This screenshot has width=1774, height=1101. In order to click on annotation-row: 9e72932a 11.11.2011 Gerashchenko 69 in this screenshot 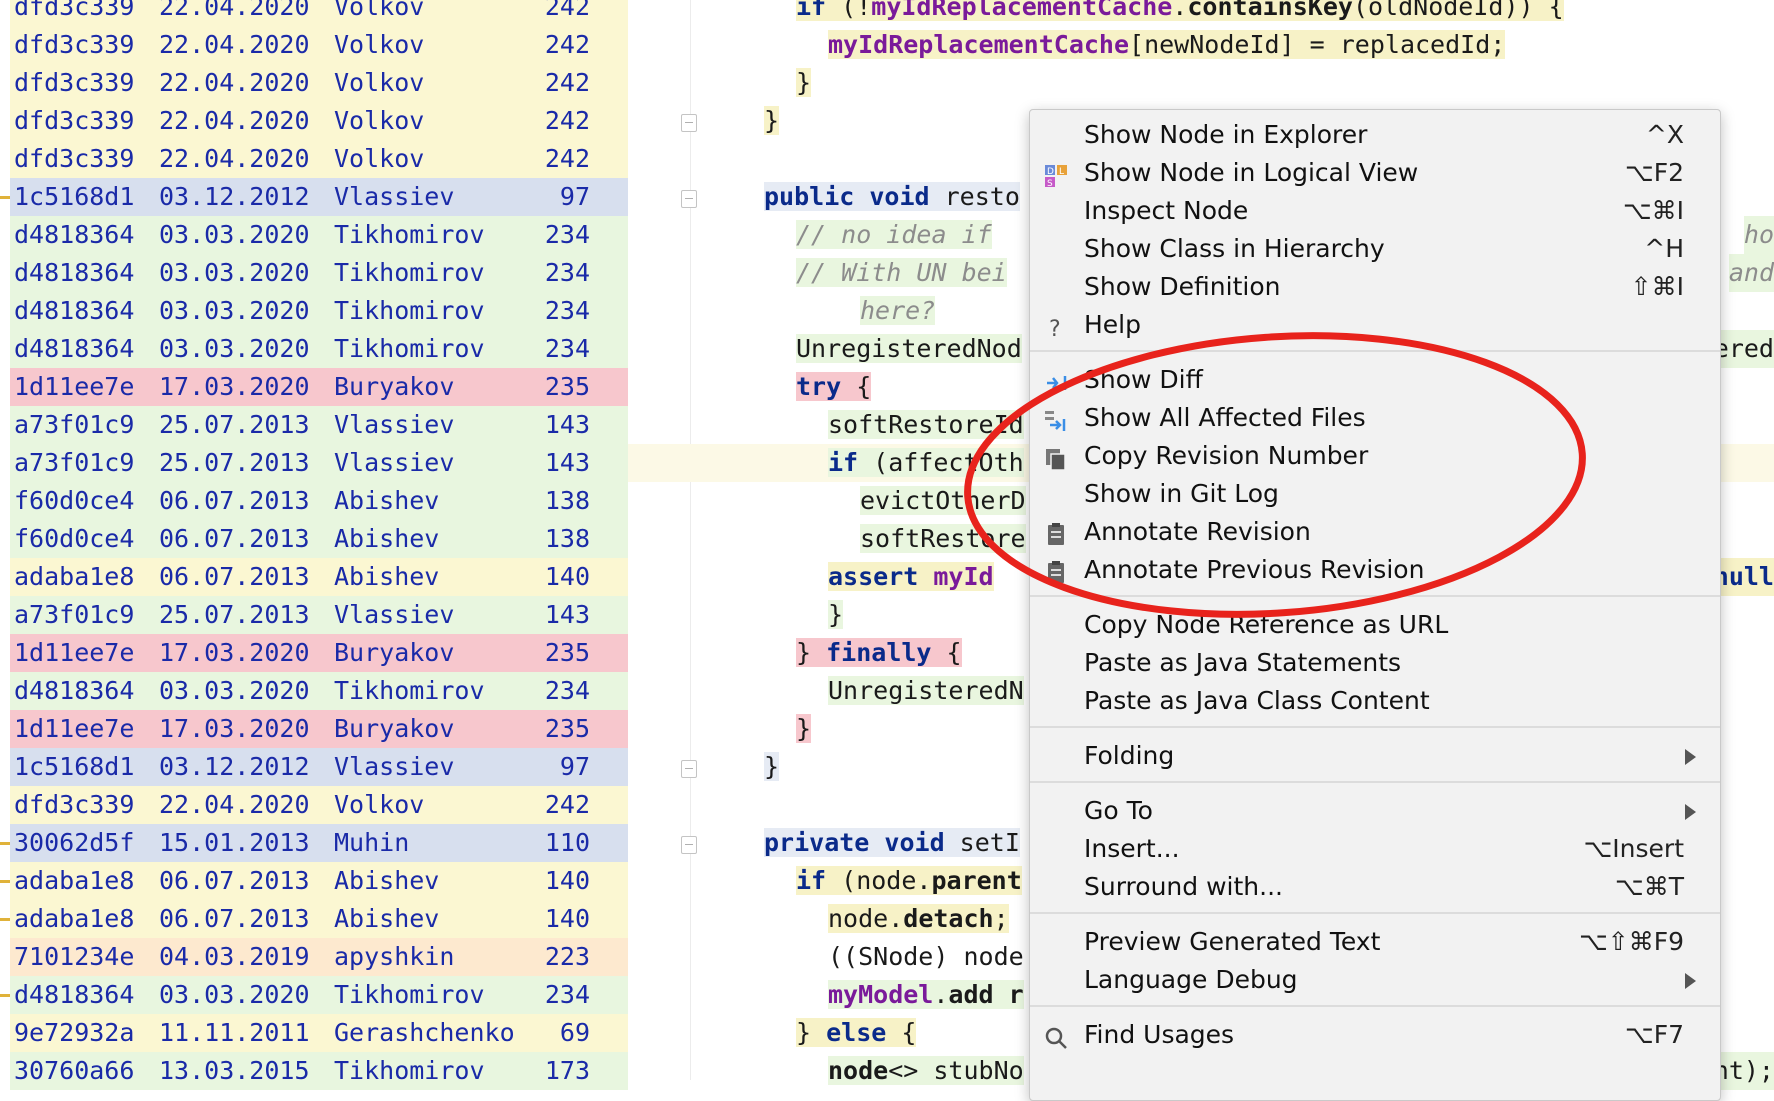, I will do `click(319, 1033)`.